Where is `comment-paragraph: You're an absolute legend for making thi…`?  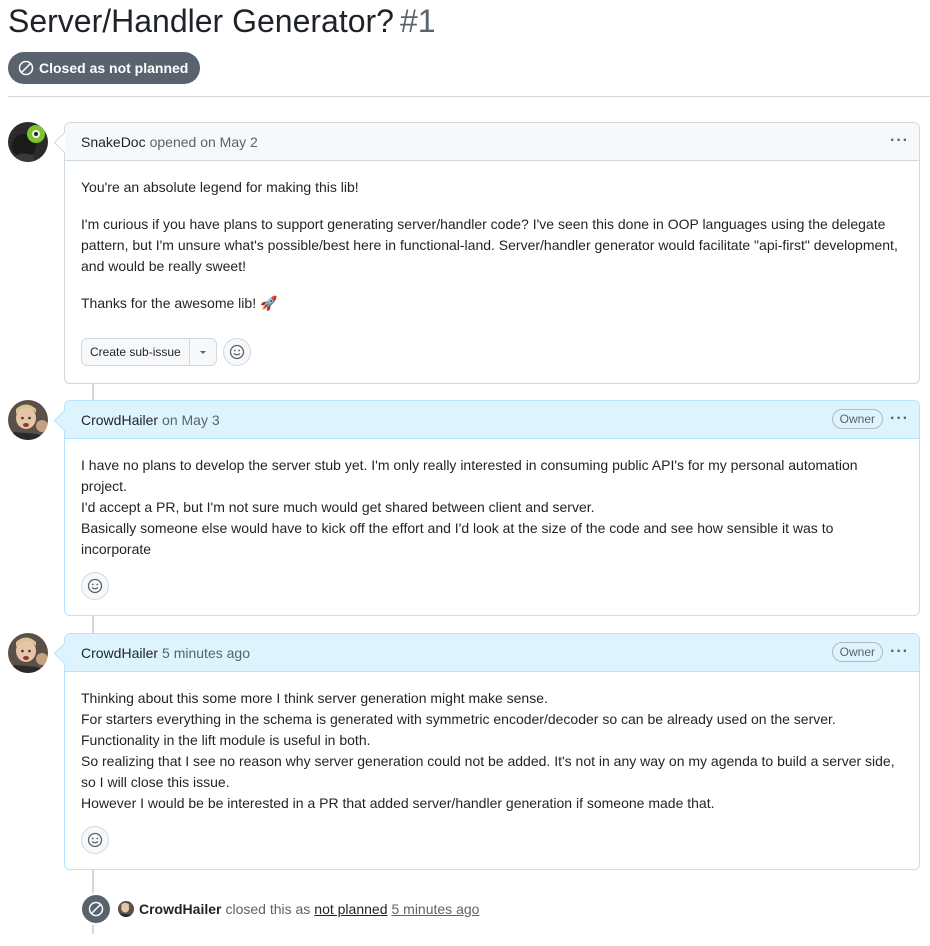 comment-paragraph: You're an absolute legend for making thi… is located at coordinates (220, 187).